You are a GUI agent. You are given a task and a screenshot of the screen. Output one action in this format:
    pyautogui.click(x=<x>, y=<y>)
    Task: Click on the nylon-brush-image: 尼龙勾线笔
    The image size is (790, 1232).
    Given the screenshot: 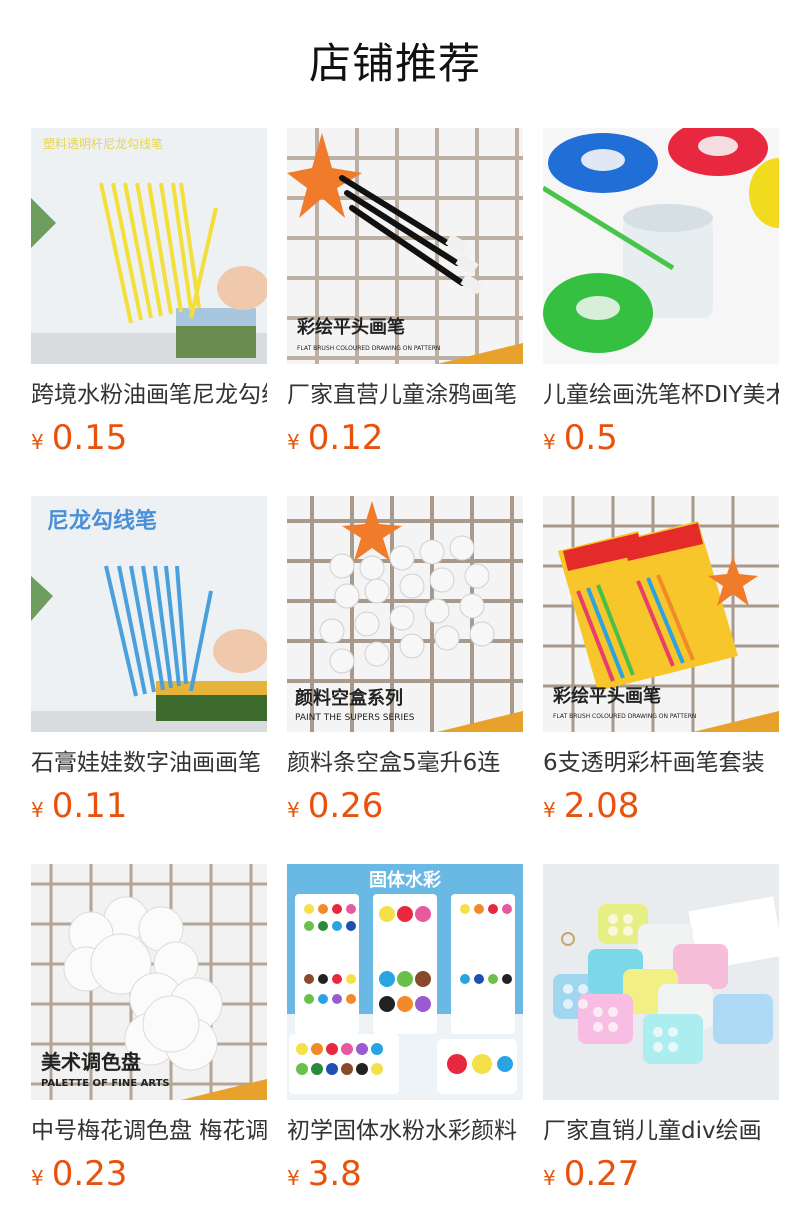 What is the action you would take?
    pyautogui.click(x=149, y=614)
    